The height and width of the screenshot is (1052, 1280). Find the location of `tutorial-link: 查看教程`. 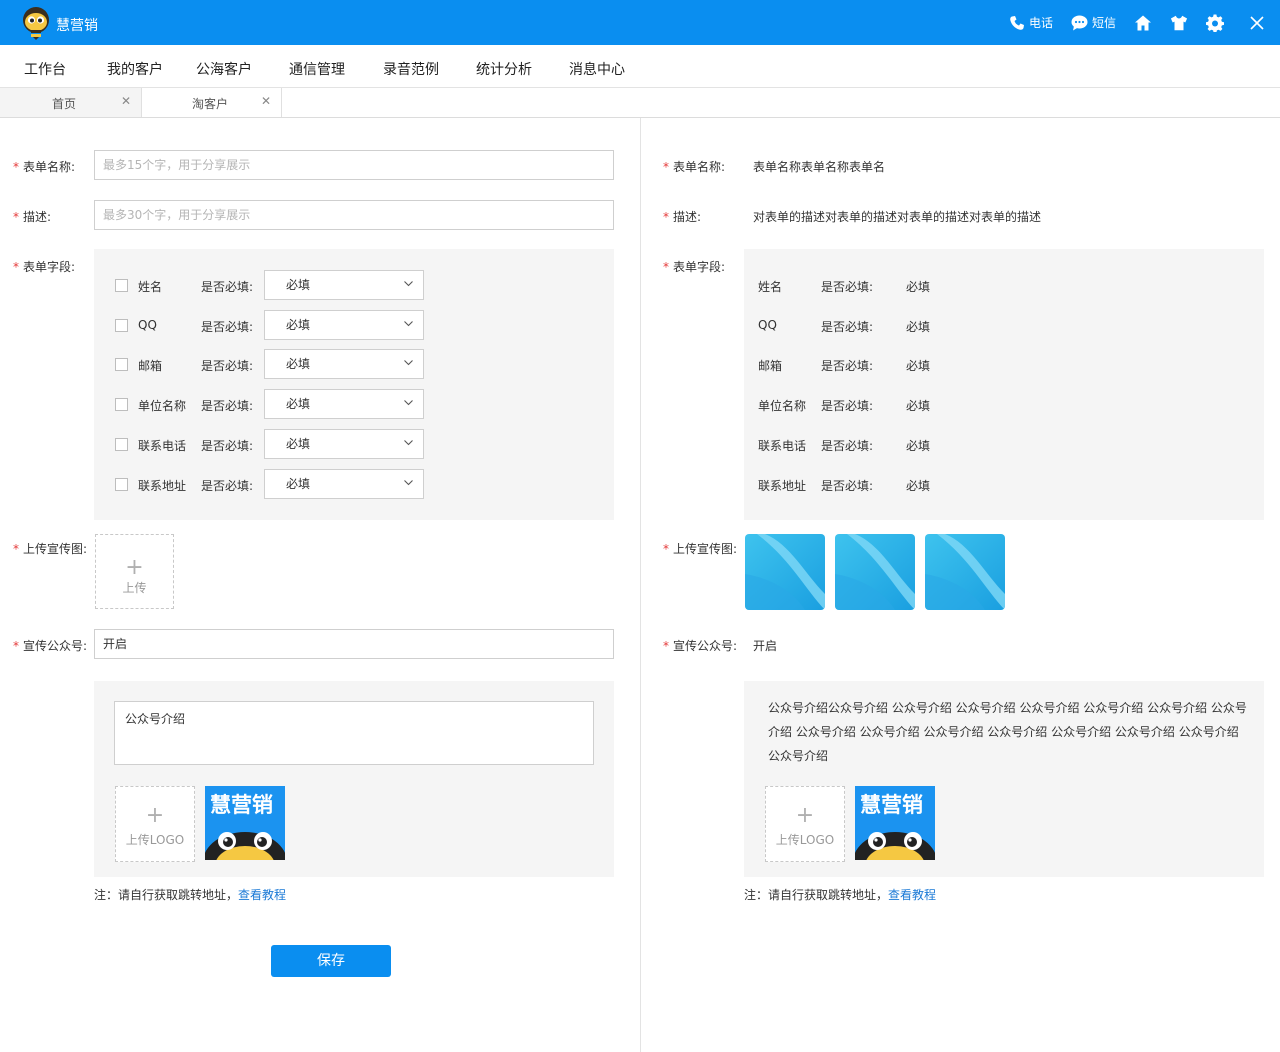

tutorial-link: 查看教程 is located at coordinates (262, 895).